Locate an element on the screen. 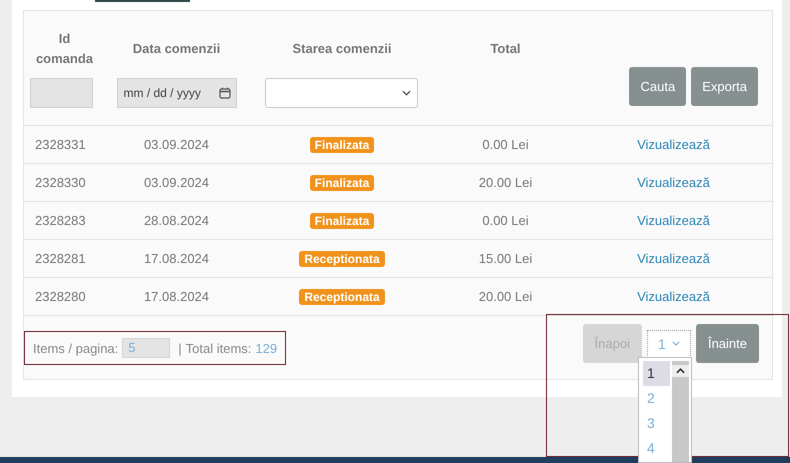  table-cell-text: 2328331 is located at coordinates (60, 144).